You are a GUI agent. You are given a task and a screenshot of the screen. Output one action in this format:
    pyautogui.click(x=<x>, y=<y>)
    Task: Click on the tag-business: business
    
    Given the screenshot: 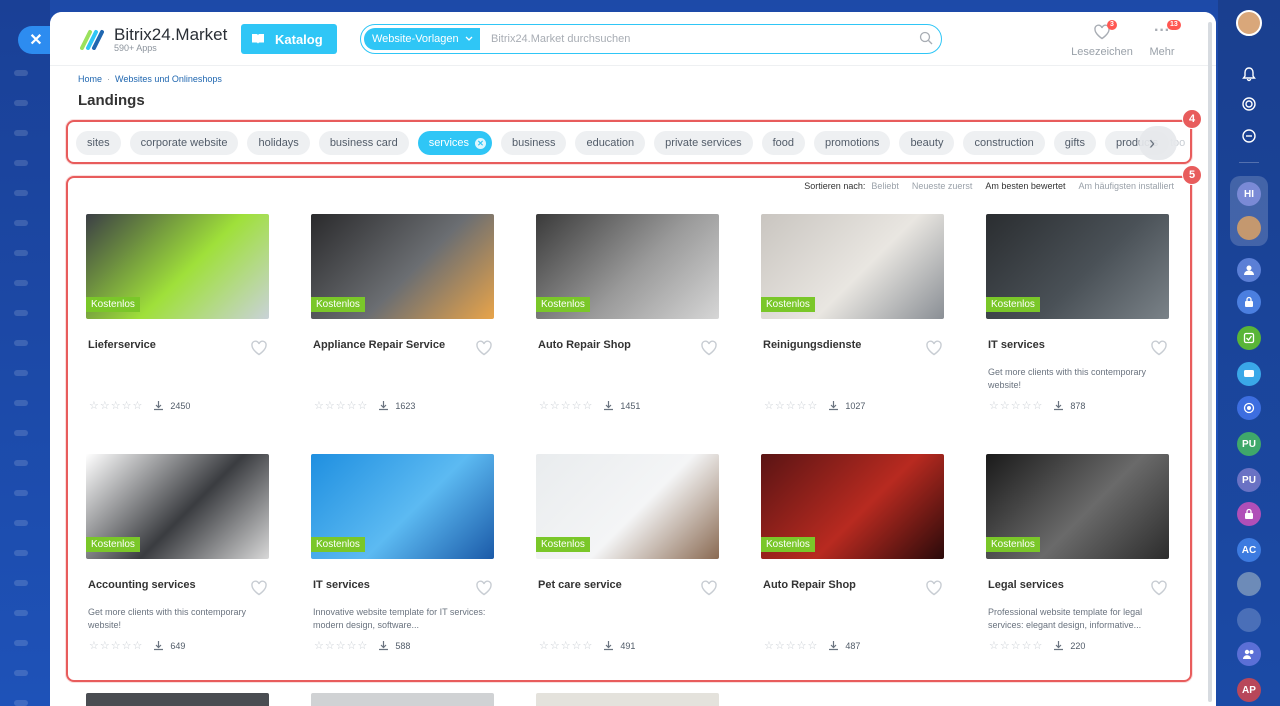 What is the action you would take?
    pyautogui.click(x=534, y=143)
    